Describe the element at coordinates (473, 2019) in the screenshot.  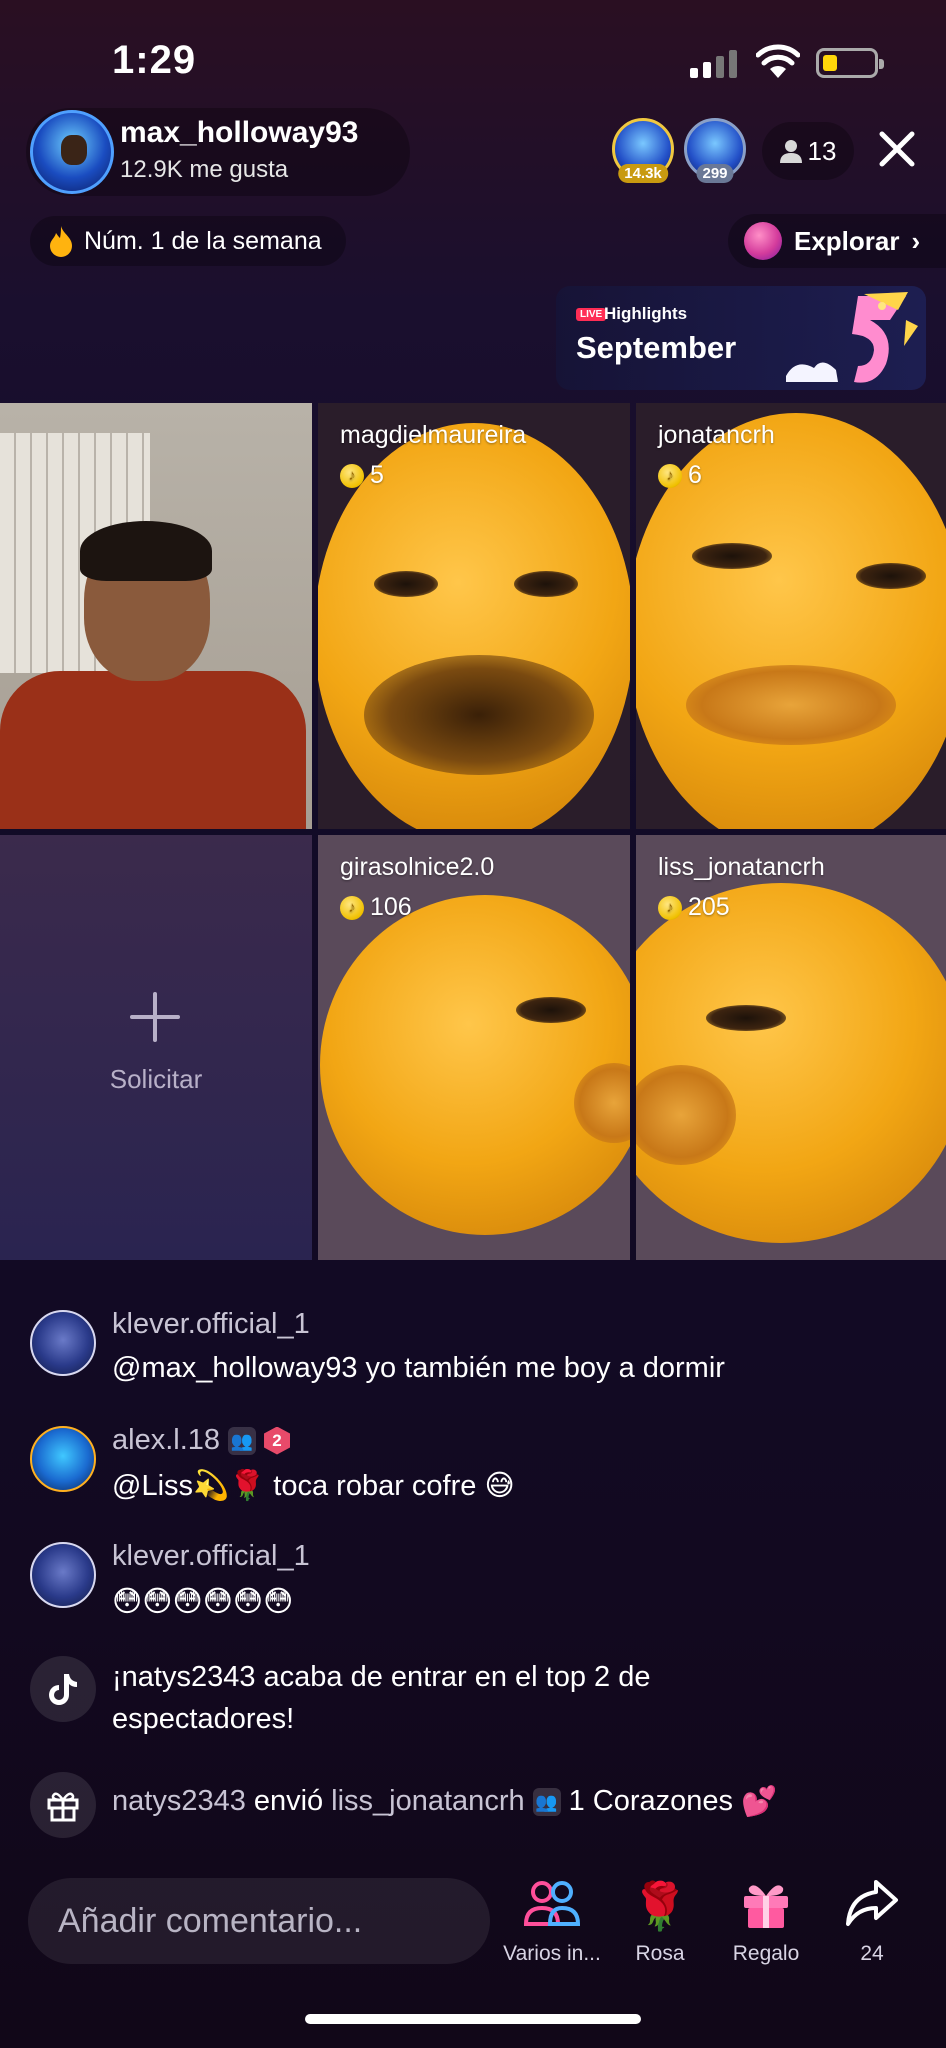
I see `home-indicator` at that location.